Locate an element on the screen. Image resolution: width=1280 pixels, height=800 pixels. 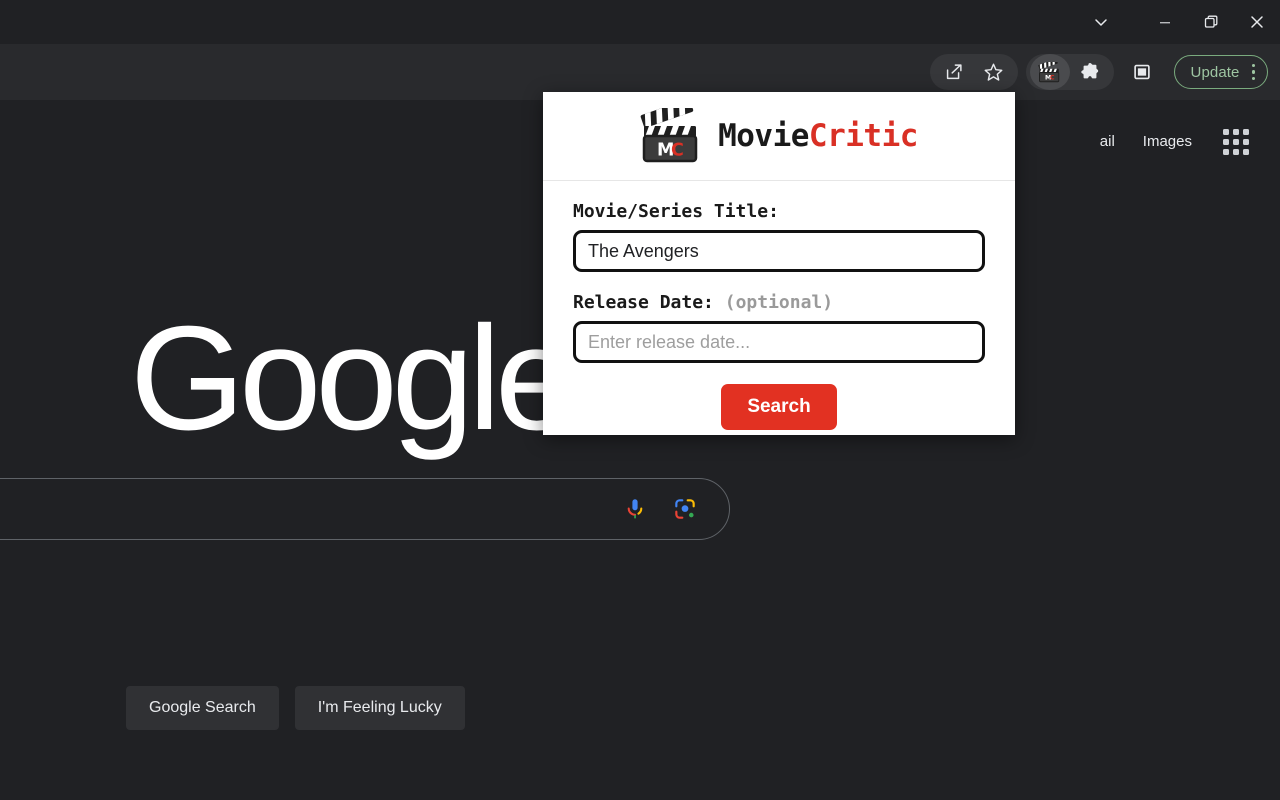
release-date-input is located at coordinates (779, 342).